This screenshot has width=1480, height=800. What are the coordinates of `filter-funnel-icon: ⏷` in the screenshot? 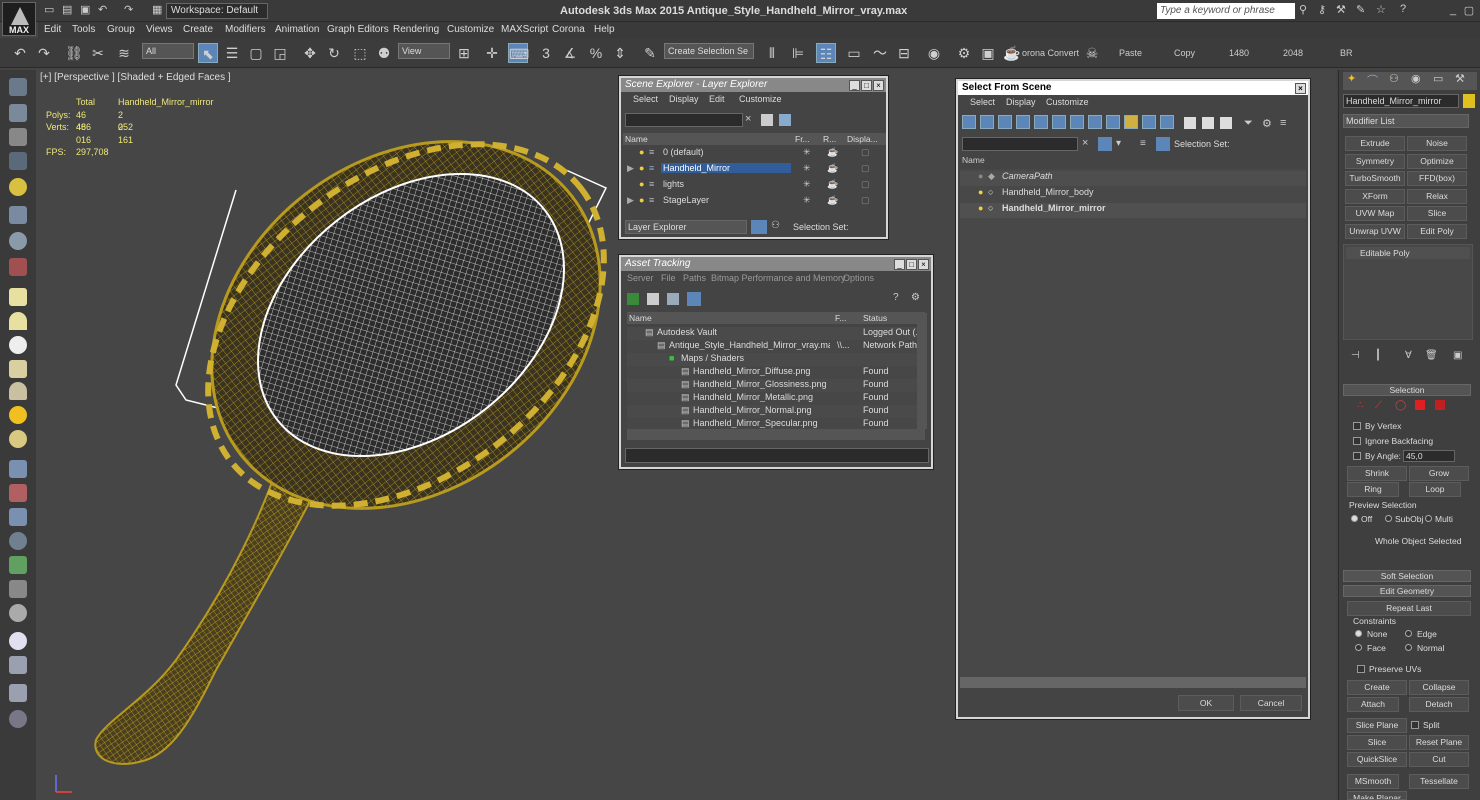 It's located at (1248, 123).